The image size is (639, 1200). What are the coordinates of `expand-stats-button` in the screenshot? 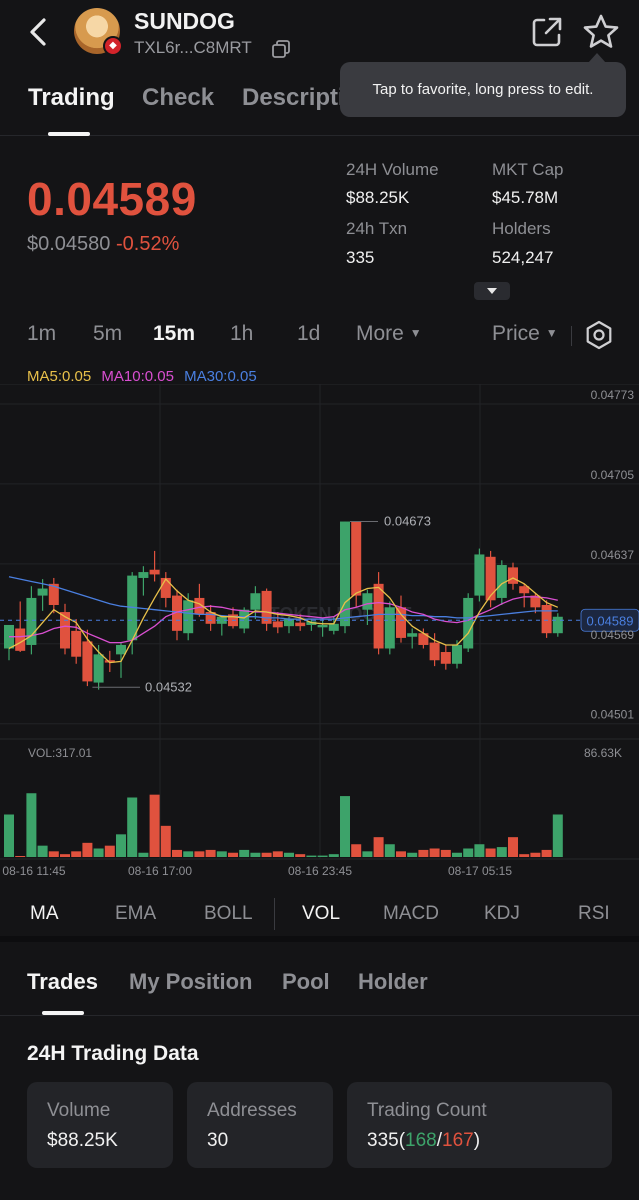 It's located at (492, 291).